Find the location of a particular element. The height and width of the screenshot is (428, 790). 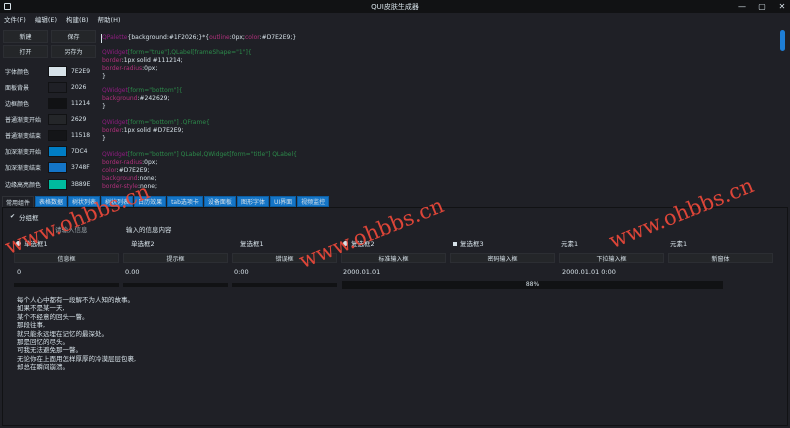

save-button: 保存 is located at coordinates (73, 36).